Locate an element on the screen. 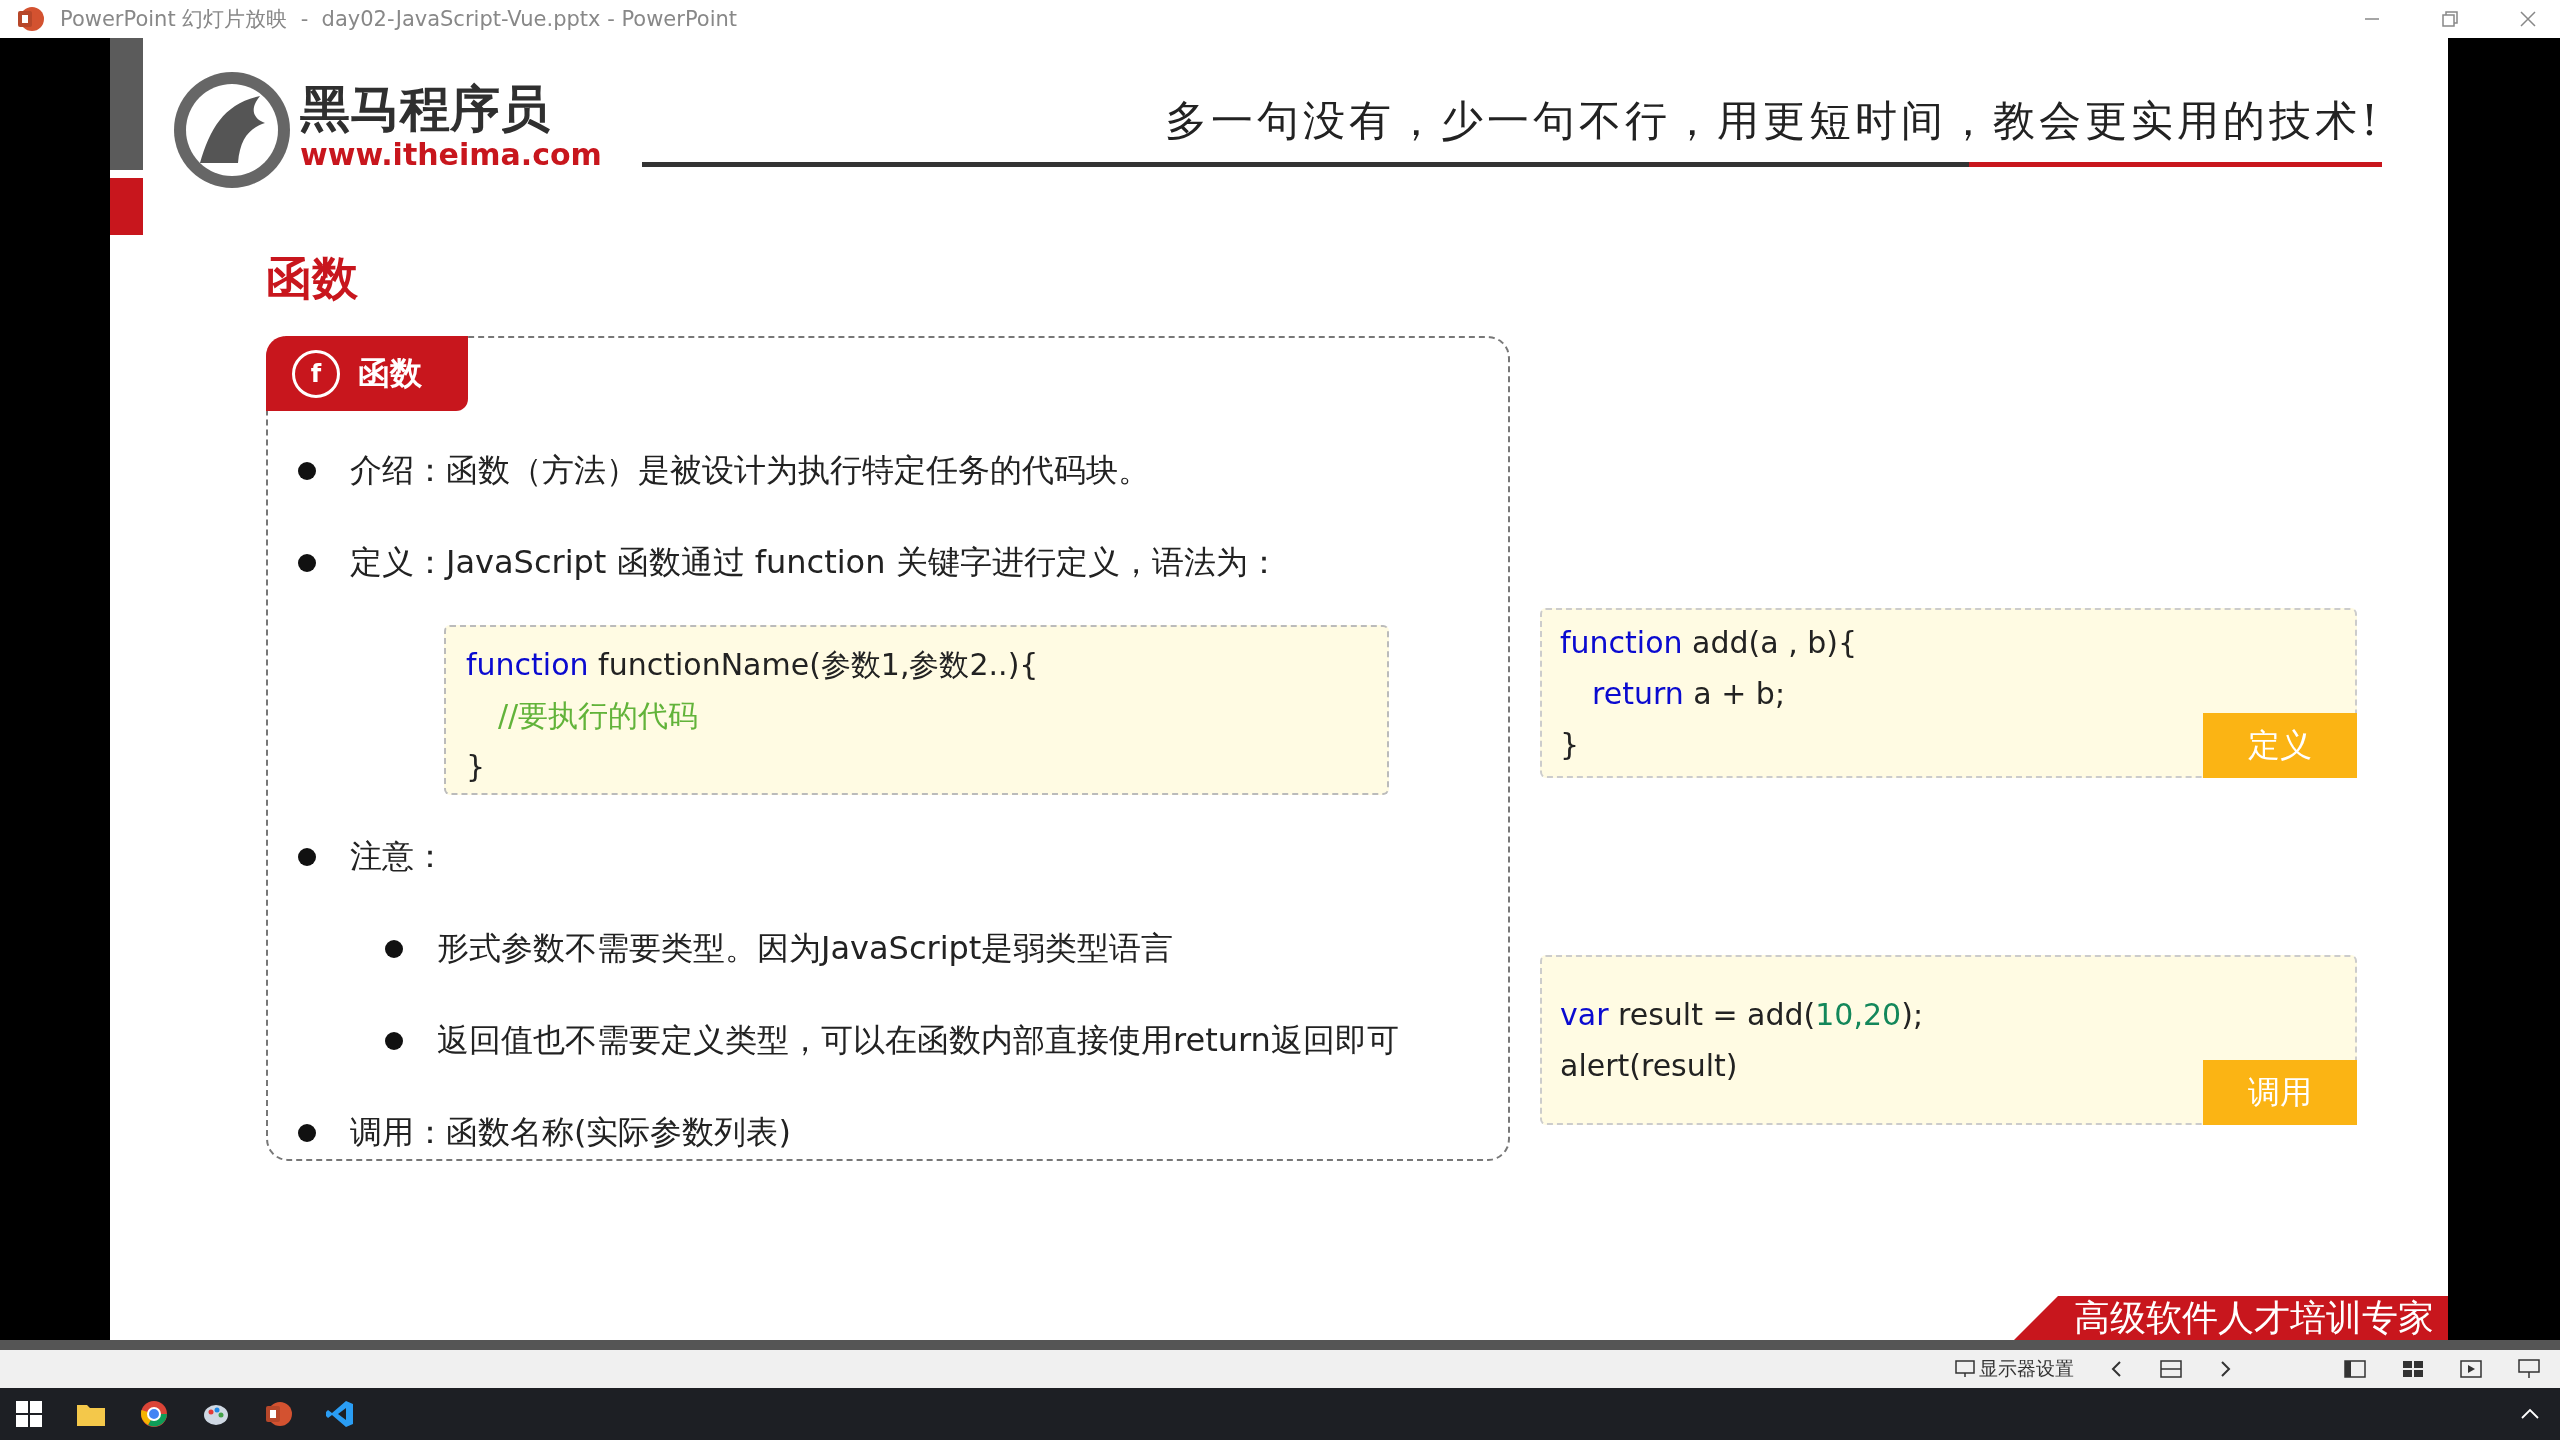 This screenshot has height=1440, width=2560. bullet-text: 调用：函数名称(实际参数列表) is located at coordinates (570, 1132).